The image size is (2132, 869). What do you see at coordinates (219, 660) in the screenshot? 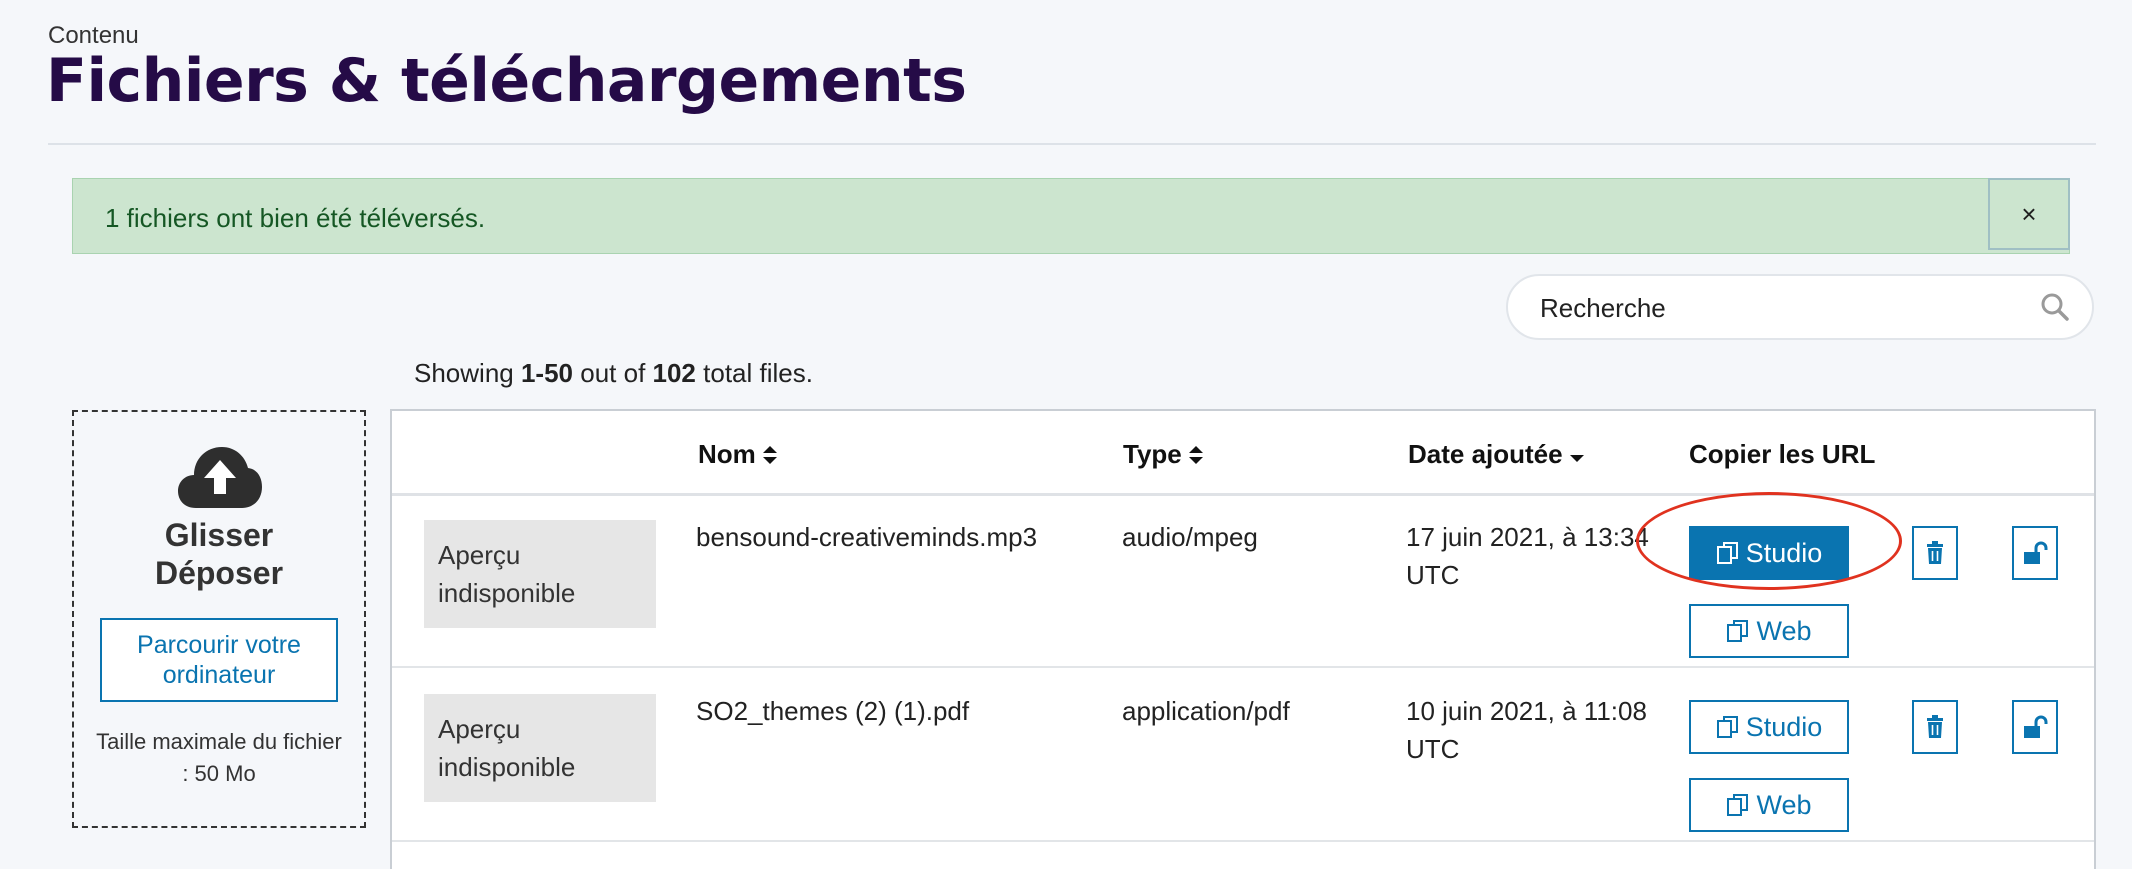
I see `browse-computer-button: Parcourir votre ordinateur` at bounding box center [219, 660].